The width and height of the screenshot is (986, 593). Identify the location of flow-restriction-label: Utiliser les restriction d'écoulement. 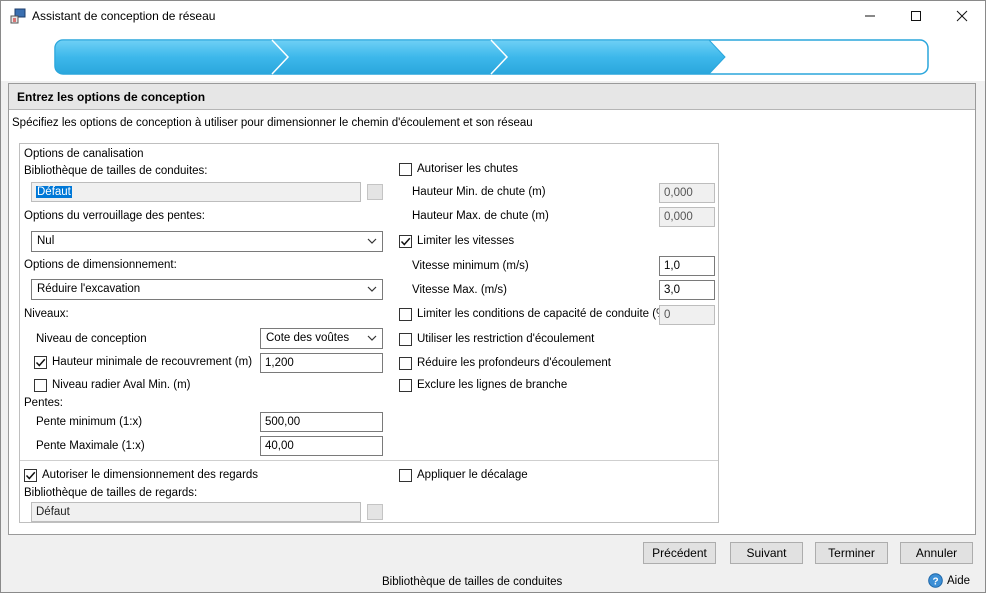
(506, 339).